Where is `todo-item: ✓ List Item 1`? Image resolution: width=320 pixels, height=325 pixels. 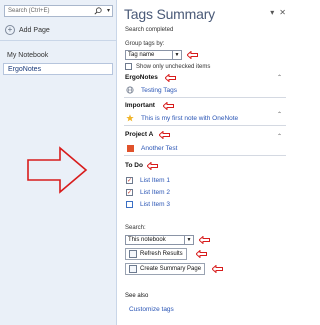
todo-item: ✓ List Item 1 is located at coordinates (148, 180).